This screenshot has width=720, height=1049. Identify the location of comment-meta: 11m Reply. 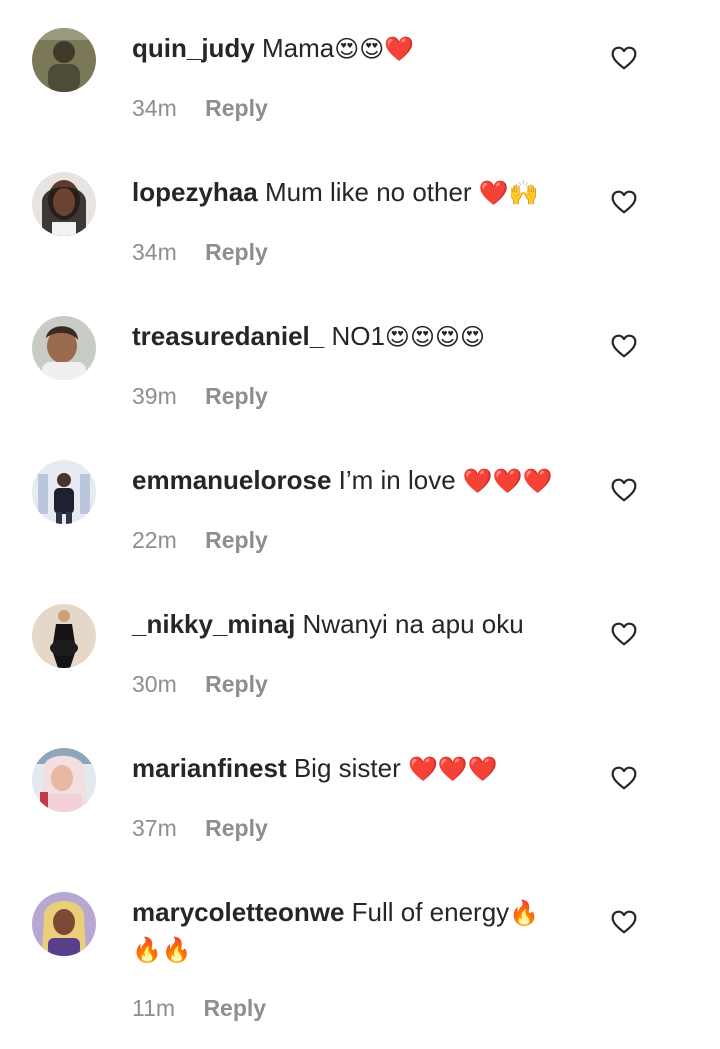
(199, 1008).